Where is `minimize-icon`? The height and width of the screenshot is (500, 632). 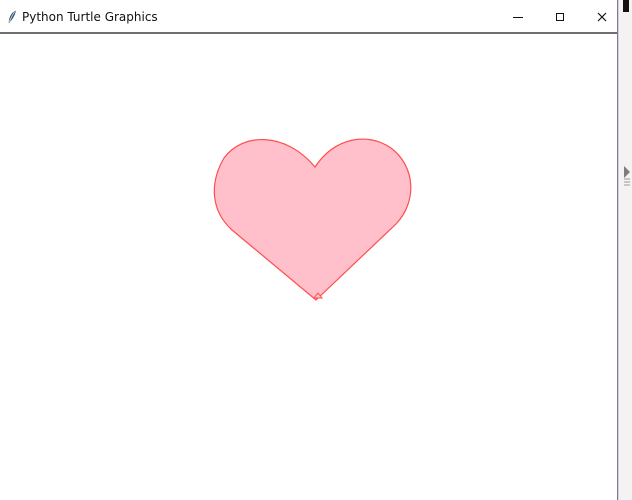 minimize-icon is located at coordinates (518, 17).